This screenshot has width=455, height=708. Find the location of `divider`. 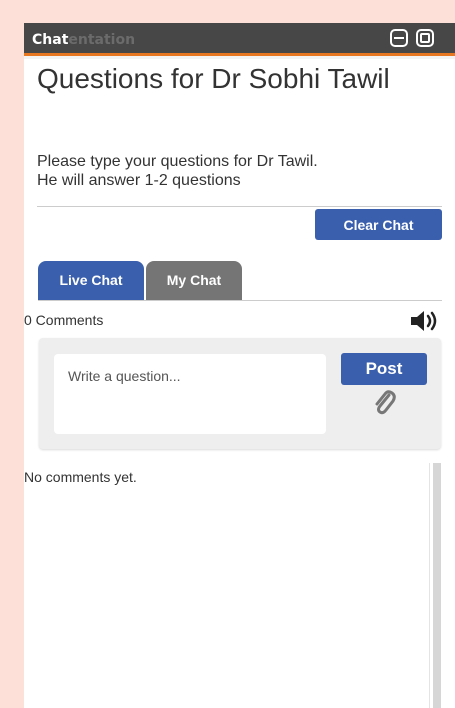

divider is located at coordinates (239, 206).